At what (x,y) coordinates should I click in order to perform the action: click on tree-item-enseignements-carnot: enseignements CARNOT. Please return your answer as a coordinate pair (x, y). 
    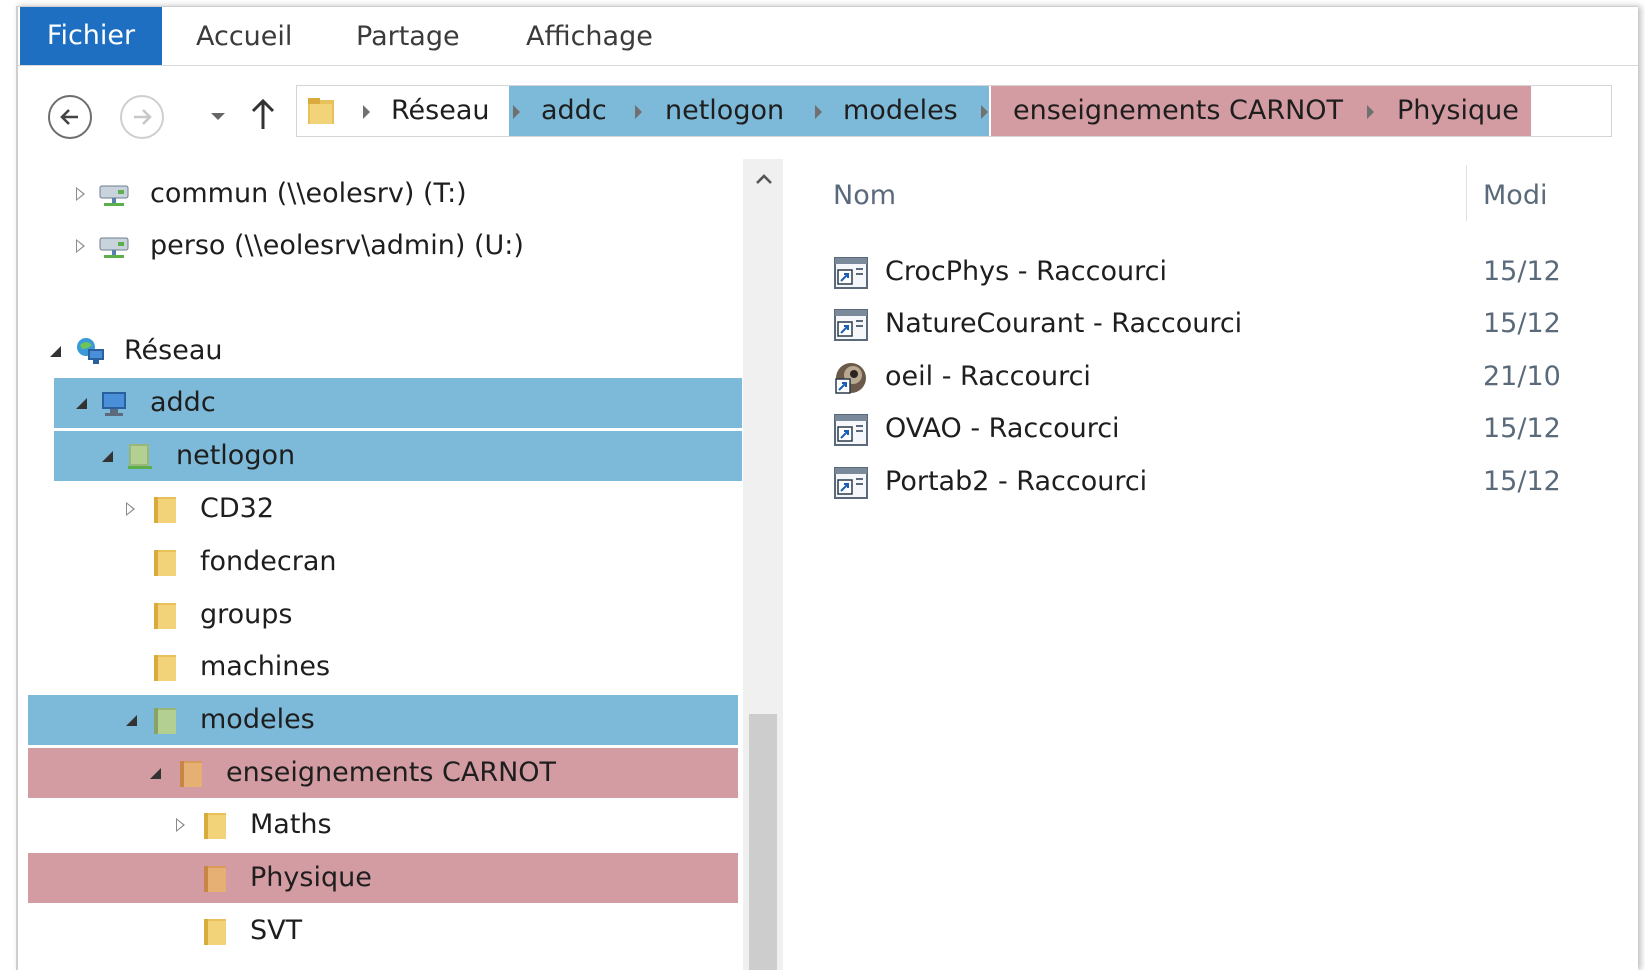
    Looking at the image, I should click on (383, 773).